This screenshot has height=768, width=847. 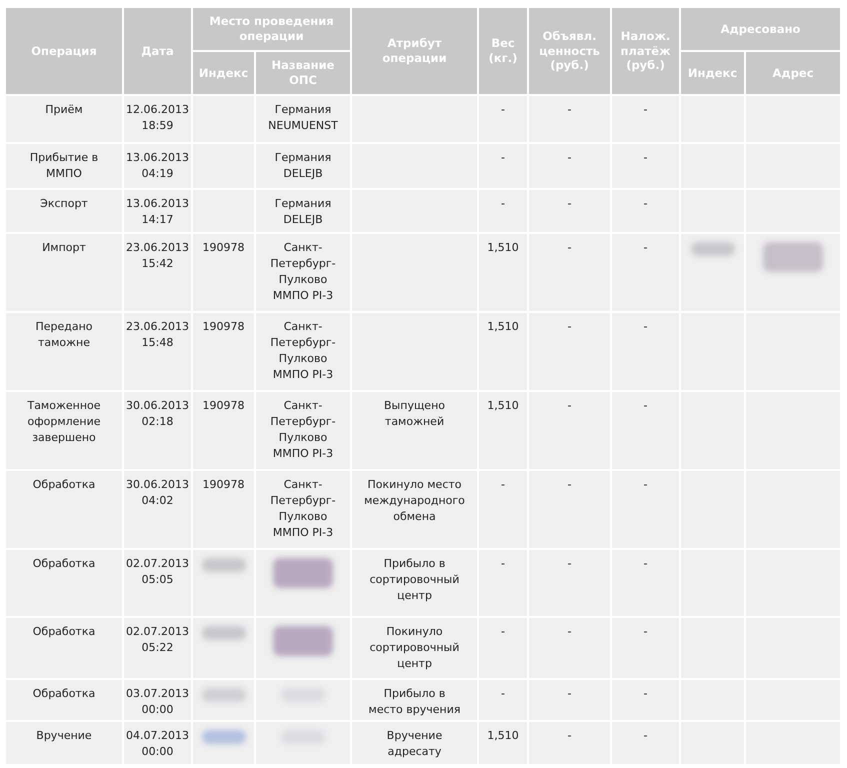 What do you see at coordinates (64, 166) in the screenshot?
I see `table-cell: Прибытие в ММПО` at bounding box center [64, 166].